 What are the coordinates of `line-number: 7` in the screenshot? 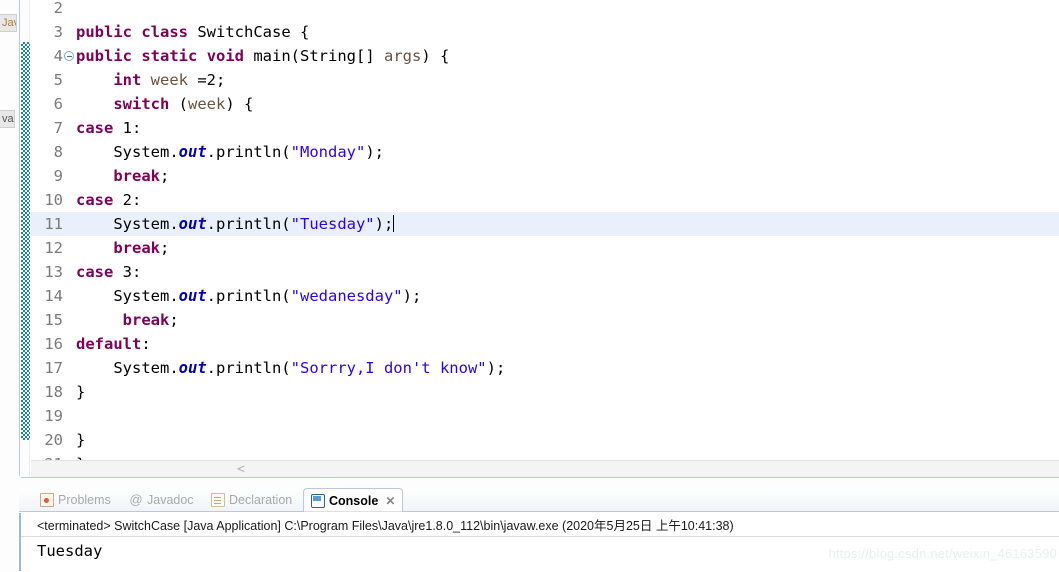 It's located at (58, 128).